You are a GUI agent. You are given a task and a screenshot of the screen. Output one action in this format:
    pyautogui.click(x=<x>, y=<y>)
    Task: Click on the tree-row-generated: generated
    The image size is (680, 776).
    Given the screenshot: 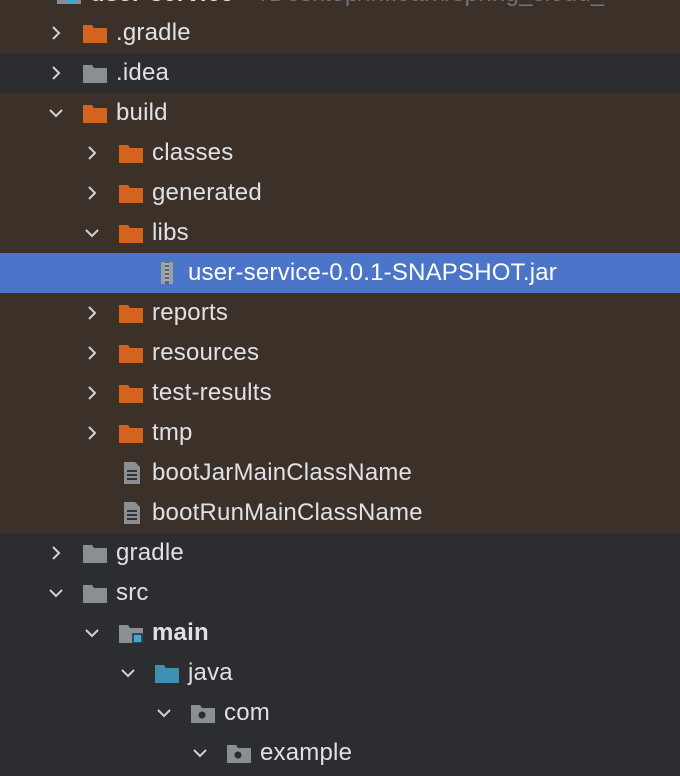 What is the action you would take?
    pyautogui.click(x=340, y=193)
    